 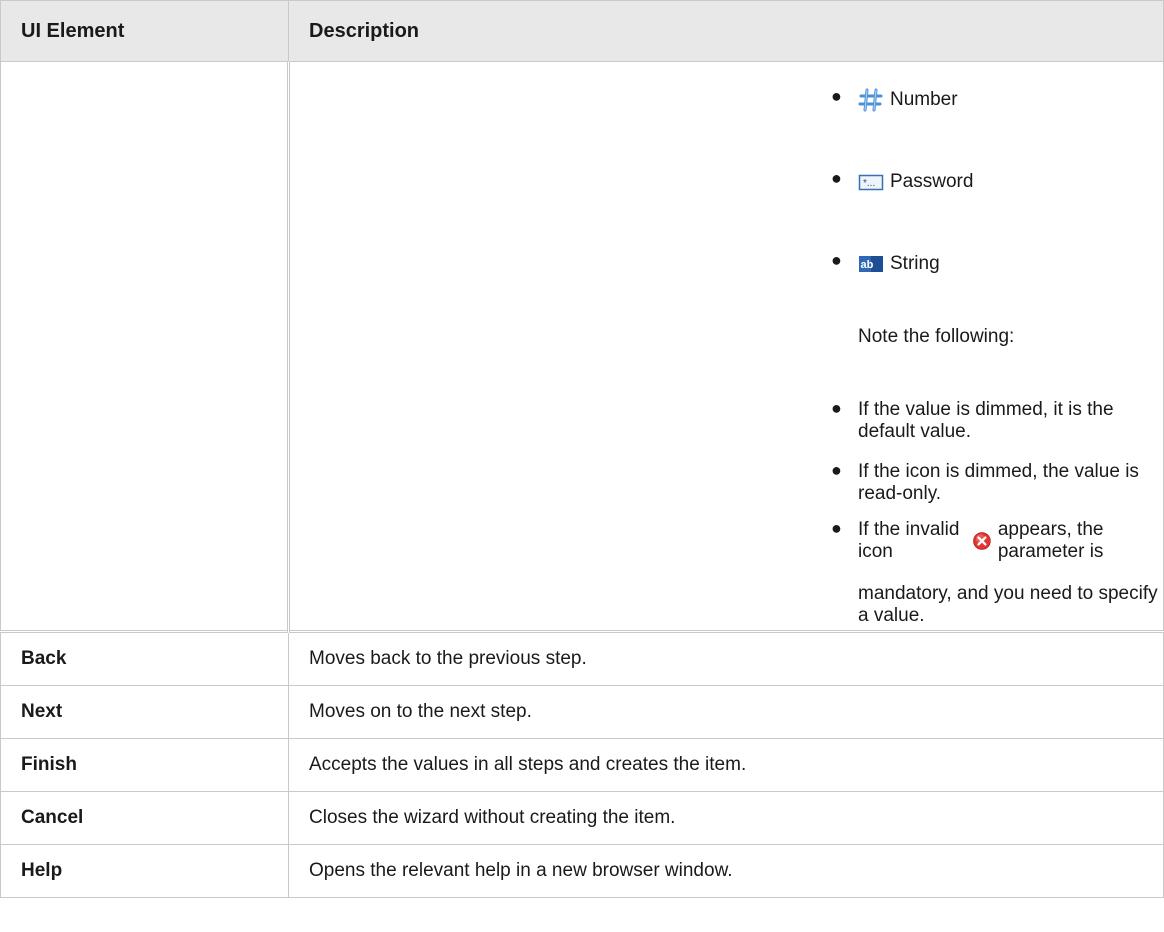 I want to click on list-item: ● ab String, so click(x=885, y=263).